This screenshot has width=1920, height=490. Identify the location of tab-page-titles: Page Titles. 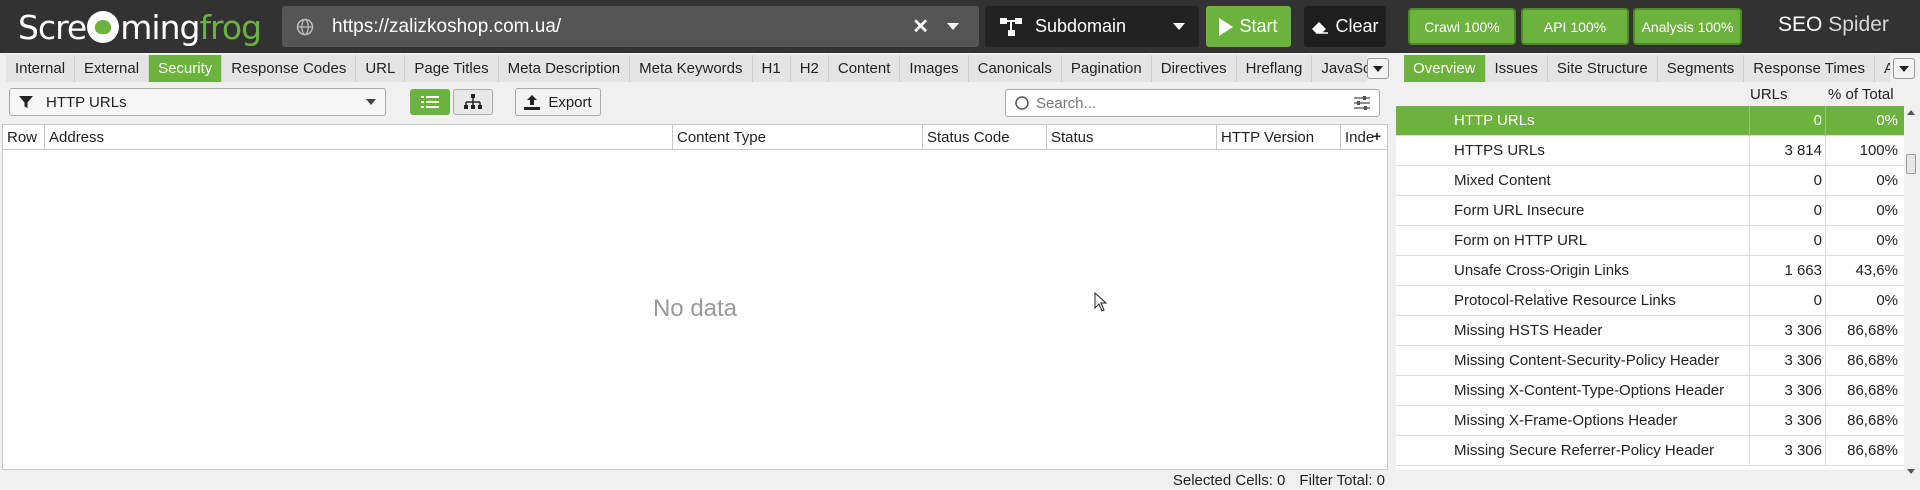
(452, 68).